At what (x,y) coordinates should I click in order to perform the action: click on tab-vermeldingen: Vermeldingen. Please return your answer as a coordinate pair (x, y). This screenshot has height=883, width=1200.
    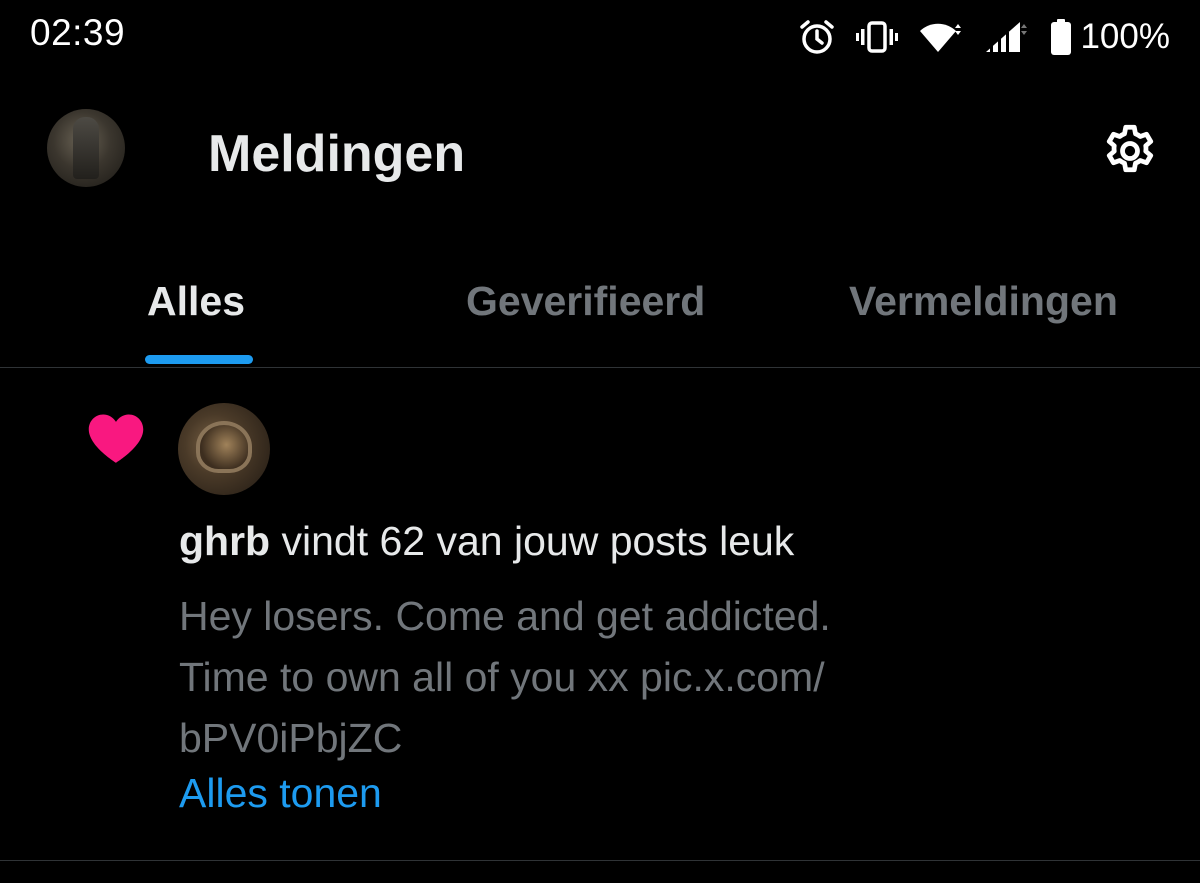
    Looking at the image, I should click on (983, 301).